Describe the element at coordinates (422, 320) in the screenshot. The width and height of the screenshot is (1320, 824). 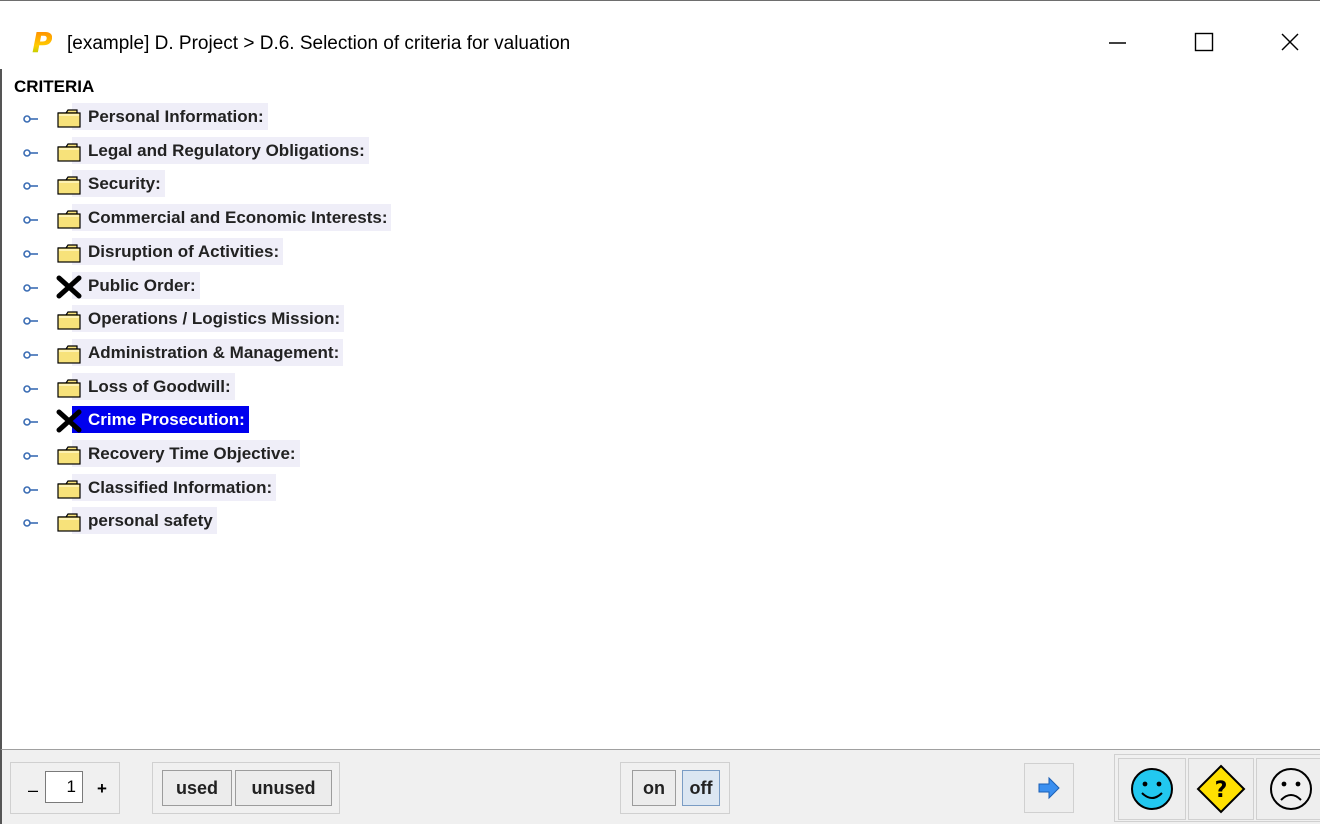
I see `tree-node: Operations / Logistics Mission:` at that location.